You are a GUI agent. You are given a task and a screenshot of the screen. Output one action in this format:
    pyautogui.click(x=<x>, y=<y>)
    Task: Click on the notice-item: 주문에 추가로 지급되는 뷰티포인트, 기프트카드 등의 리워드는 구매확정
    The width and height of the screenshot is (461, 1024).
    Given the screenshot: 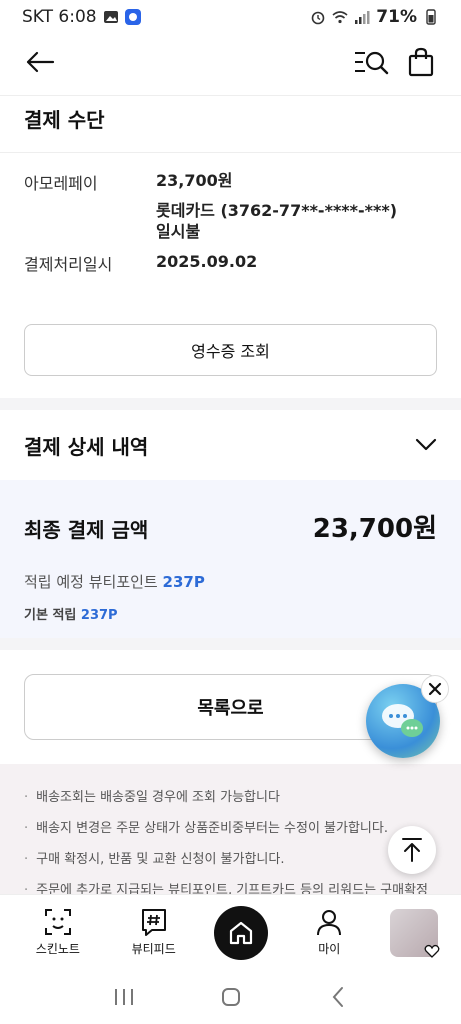 What is the action you would take?
    pyautogui.click(x=230, y=886)
    